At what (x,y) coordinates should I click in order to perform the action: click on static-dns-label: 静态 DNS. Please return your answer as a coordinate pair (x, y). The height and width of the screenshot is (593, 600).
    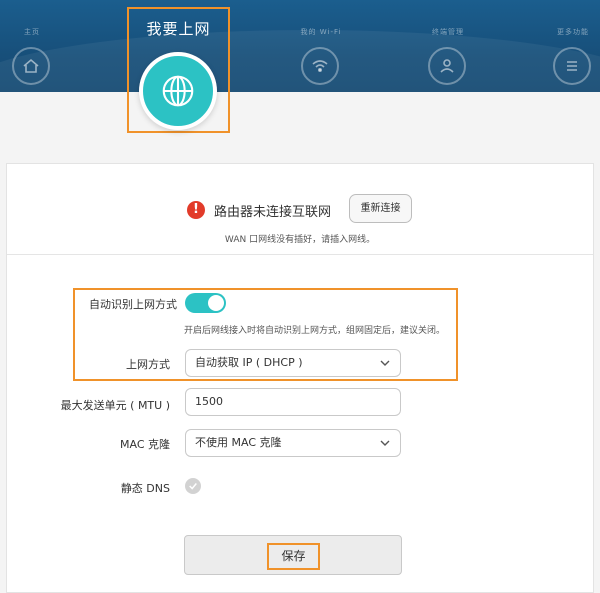
    Looking at the image, I should click on (145, 488).